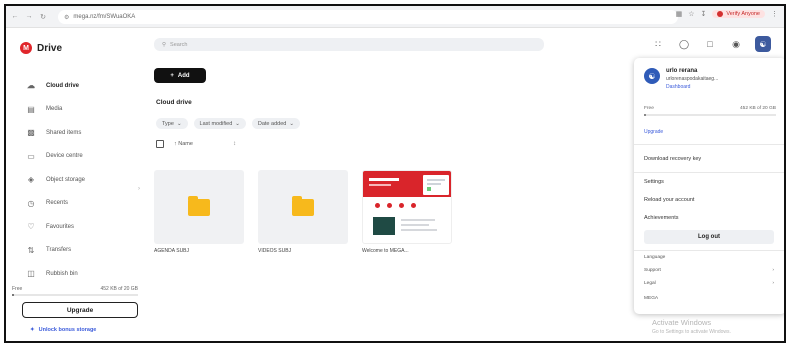  I want to click on tile-thumbnail, so click(199, 207).